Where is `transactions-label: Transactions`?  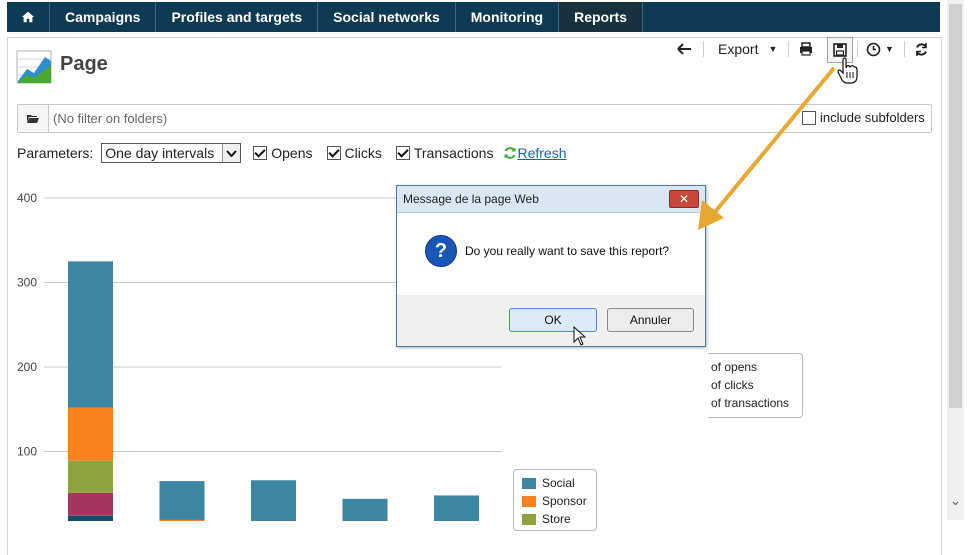
transactions-label: Transactions is located at coordinates (453, 153).